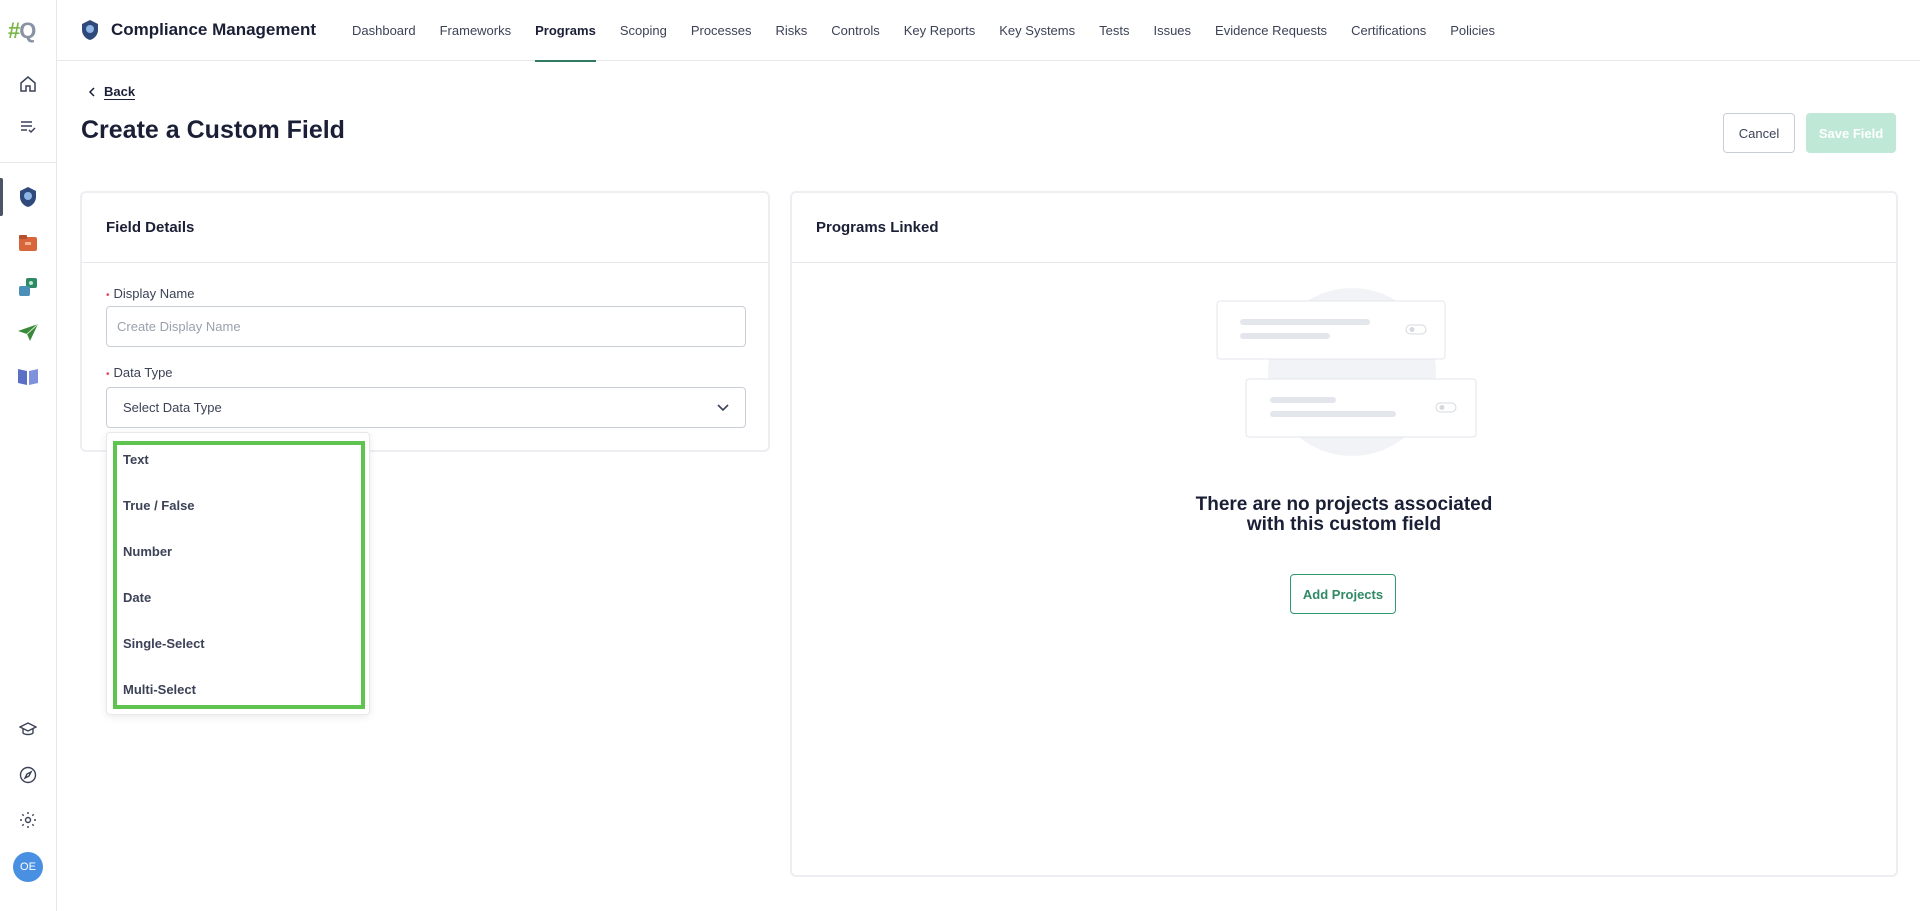  Describe the element at coordinates (136, 459) in the screenshot. I see `option-text: Text` at that location.